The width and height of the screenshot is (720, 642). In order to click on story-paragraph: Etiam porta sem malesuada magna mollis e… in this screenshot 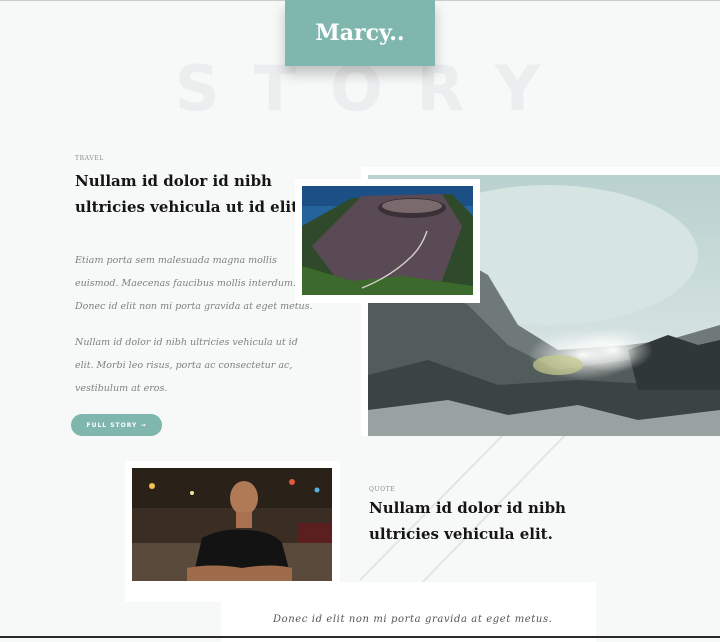, I will do `click(194, 283)`.